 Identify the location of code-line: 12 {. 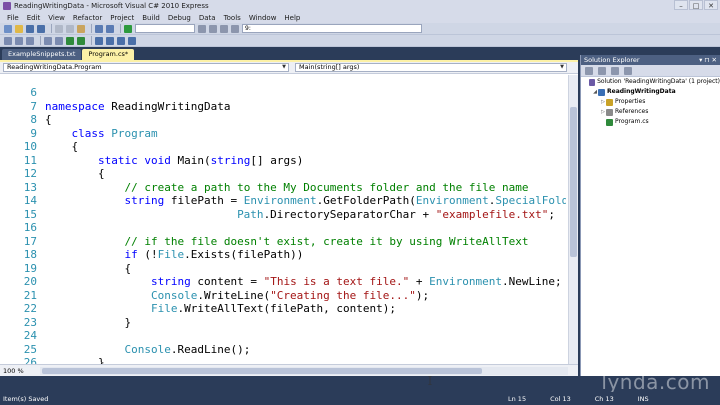
(283, 174).